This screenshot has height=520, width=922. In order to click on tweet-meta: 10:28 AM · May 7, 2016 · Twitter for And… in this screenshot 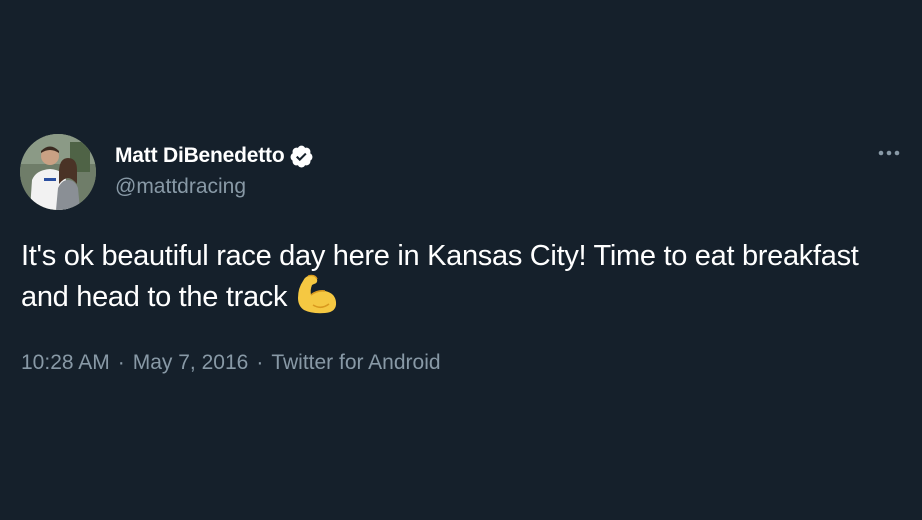, I will do `click(231, 363)`.